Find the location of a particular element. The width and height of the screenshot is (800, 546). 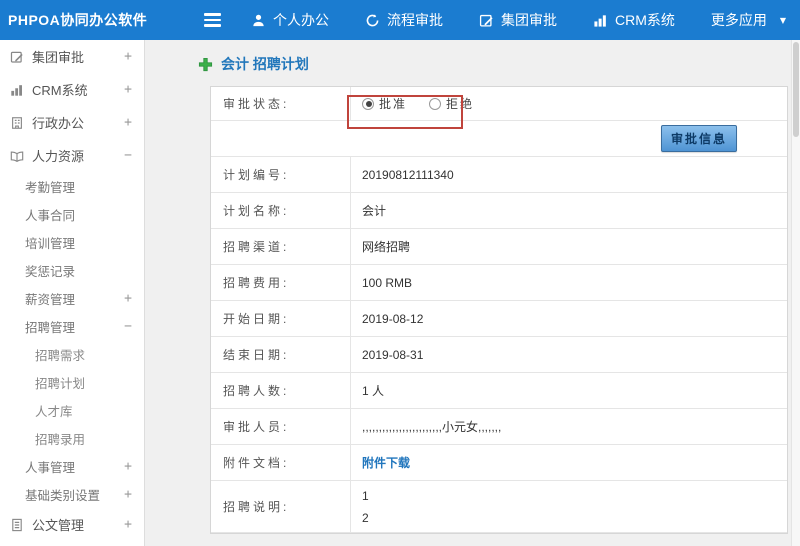

sidebar-item-label: 薪资管理 is located at coordinates (50, 299).